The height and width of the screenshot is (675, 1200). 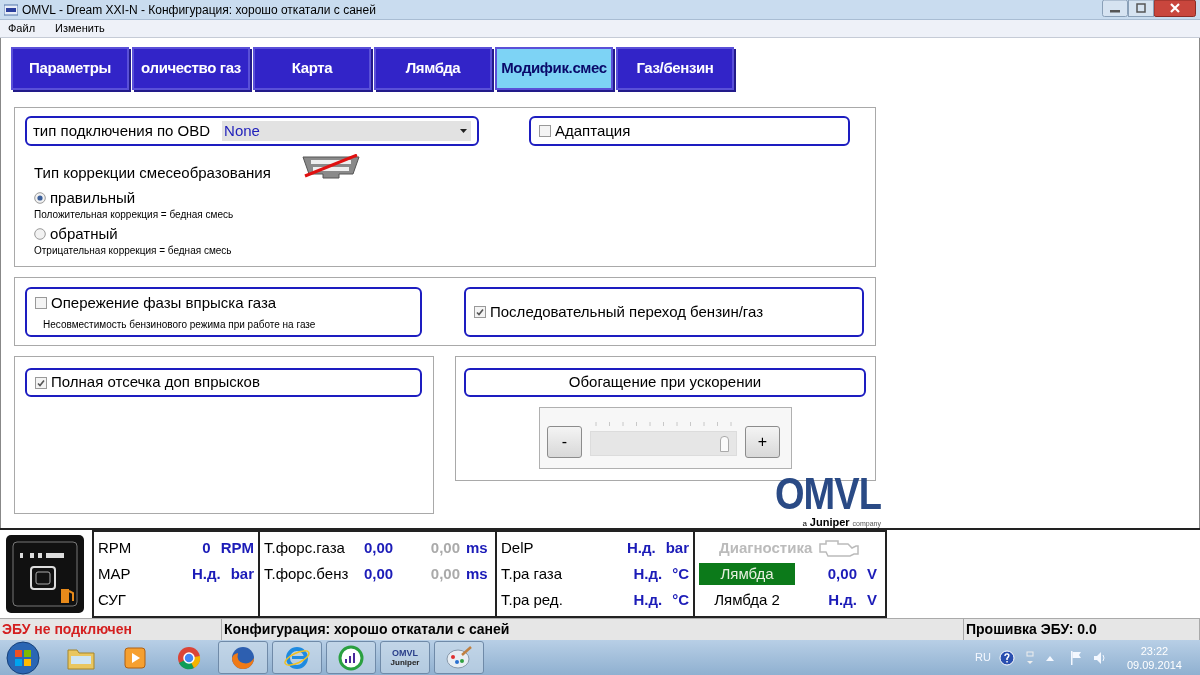 I want to click on network-icon, so click(x=1029, y=657).